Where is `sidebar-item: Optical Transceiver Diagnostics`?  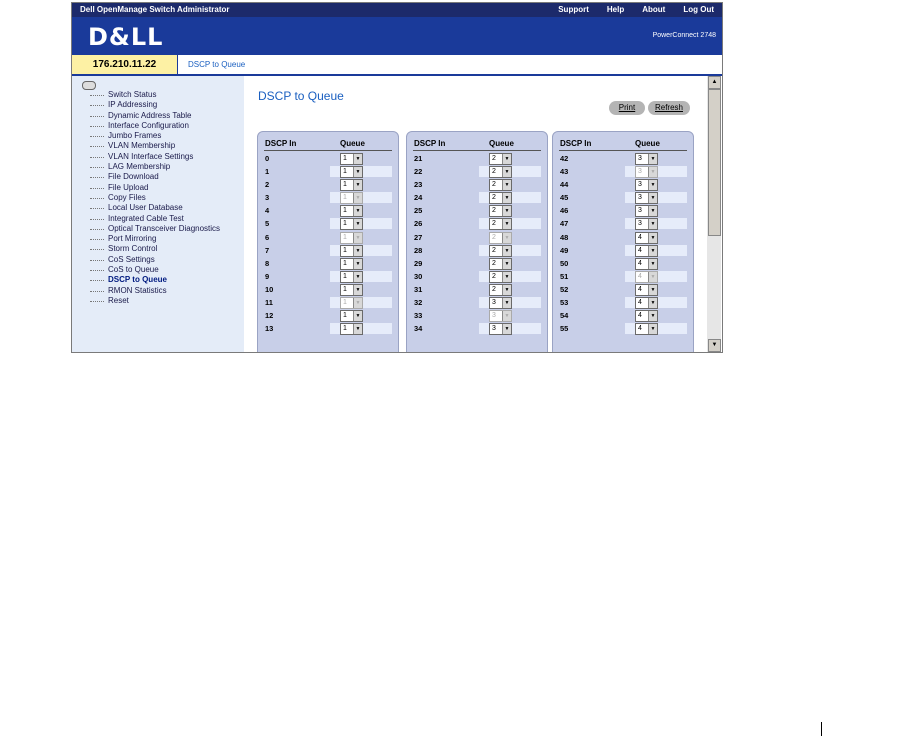
sidebar-item: Optical Transceiver Diagnostics is located at coordinates (155, 229).